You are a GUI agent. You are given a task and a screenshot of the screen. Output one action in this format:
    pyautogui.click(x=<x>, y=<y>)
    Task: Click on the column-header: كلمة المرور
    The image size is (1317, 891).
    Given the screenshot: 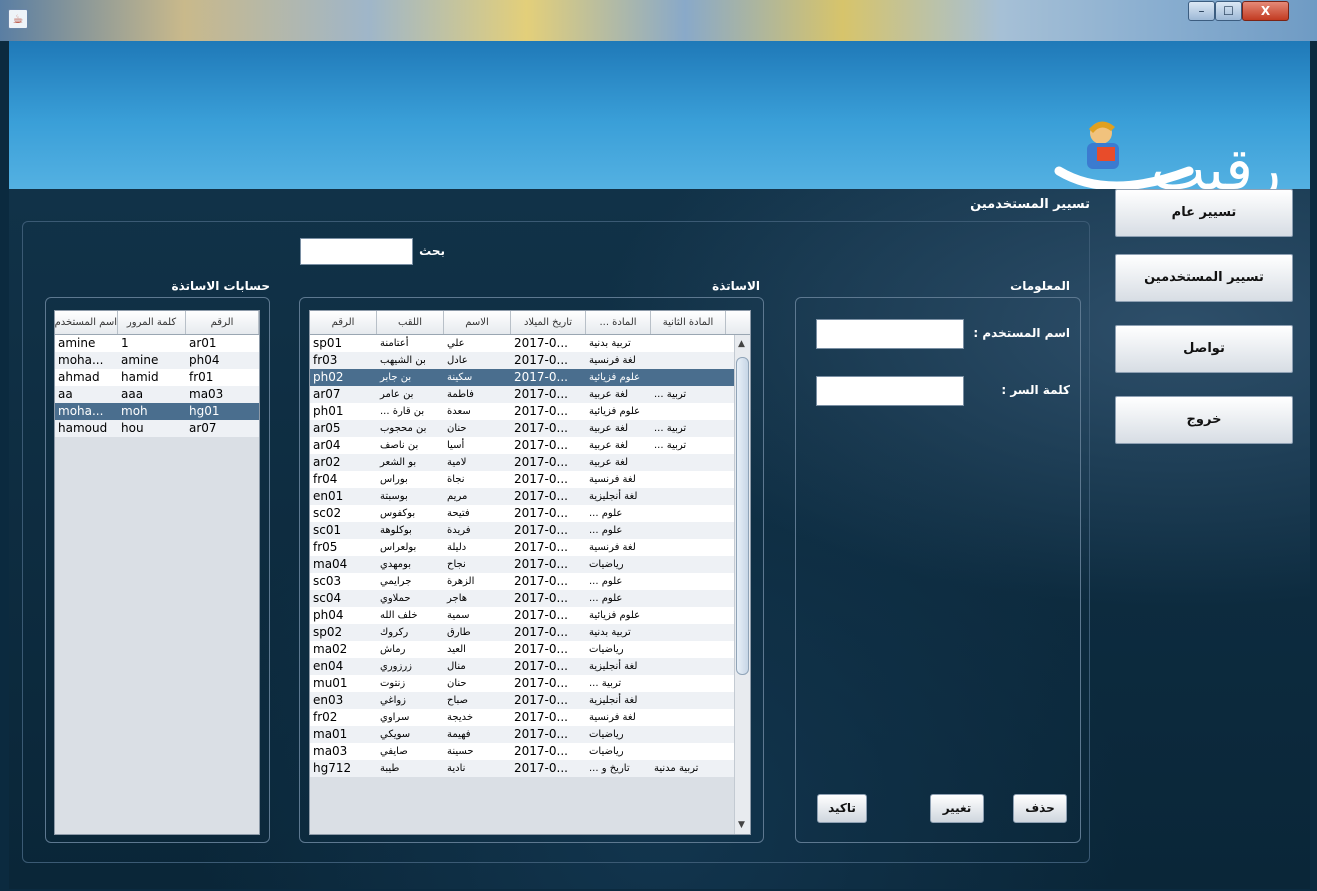 What is the action you would take?
    pyautogui.click(x=152, y=322)
    